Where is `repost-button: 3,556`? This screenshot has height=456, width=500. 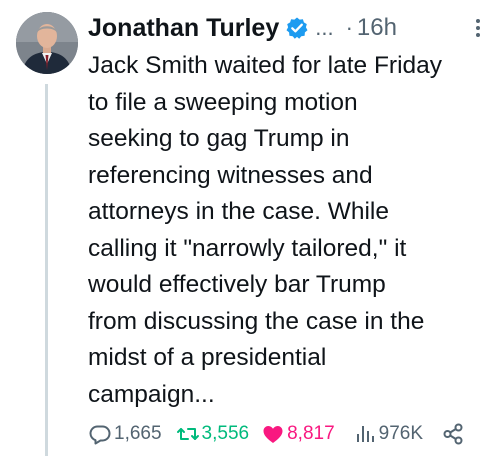
repost-button: 3,556 is located at coordinates (213, 434).